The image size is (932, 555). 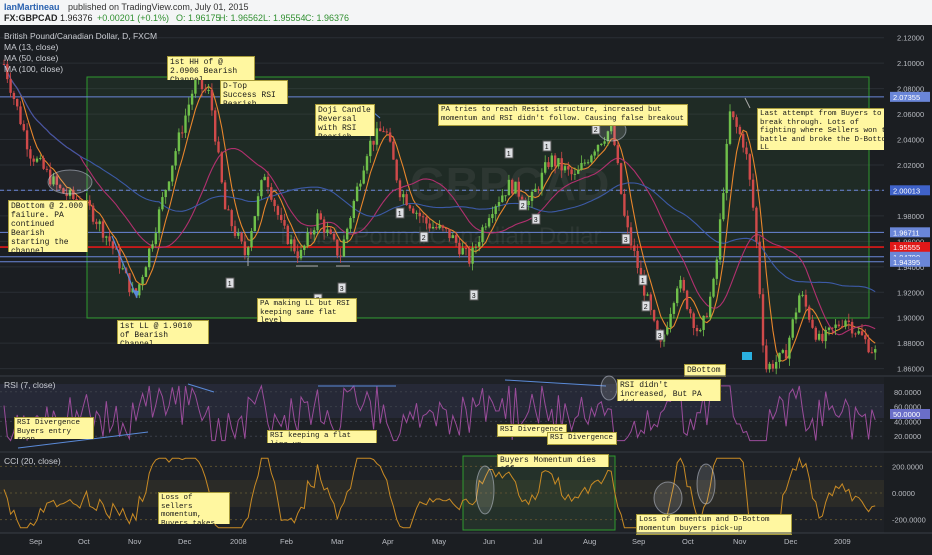 I want to click on note-rsi-not: RSI didn't increased, But PA did., so click(x=669, y=390).